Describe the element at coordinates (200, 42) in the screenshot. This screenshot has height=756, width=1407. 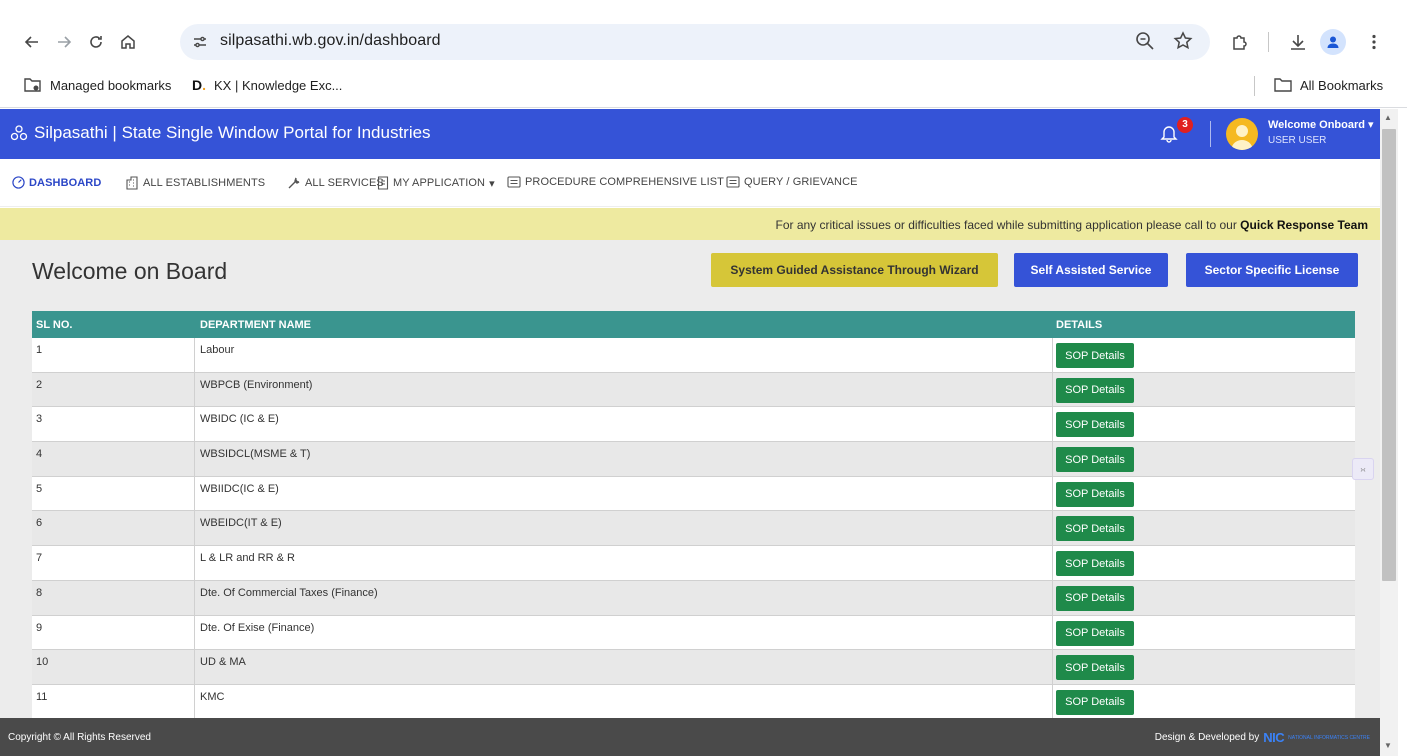
I see `site-settings-icon` at that location.